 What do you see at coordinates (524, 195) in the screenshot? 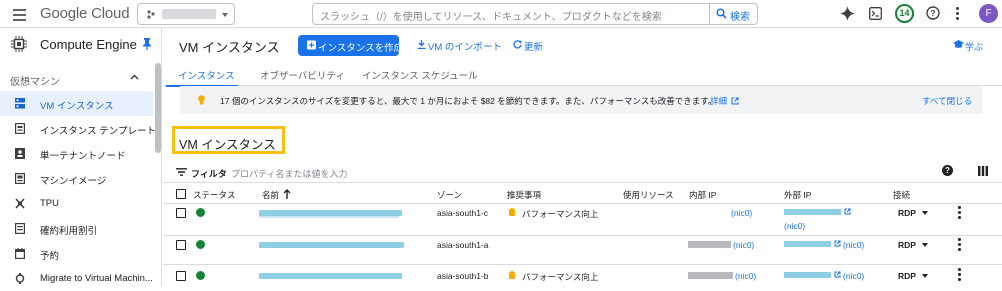
I see `column-header-recommendation: 推奨事項` at bounding box center [524, 195].